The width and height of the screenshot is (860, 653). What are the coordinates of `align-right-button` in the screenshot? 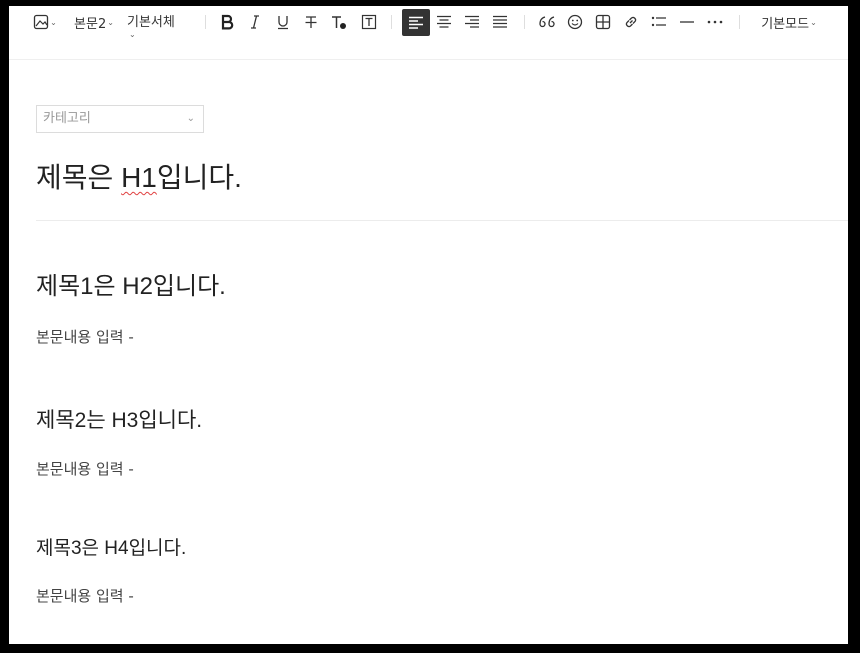 It's located at (472, 22).